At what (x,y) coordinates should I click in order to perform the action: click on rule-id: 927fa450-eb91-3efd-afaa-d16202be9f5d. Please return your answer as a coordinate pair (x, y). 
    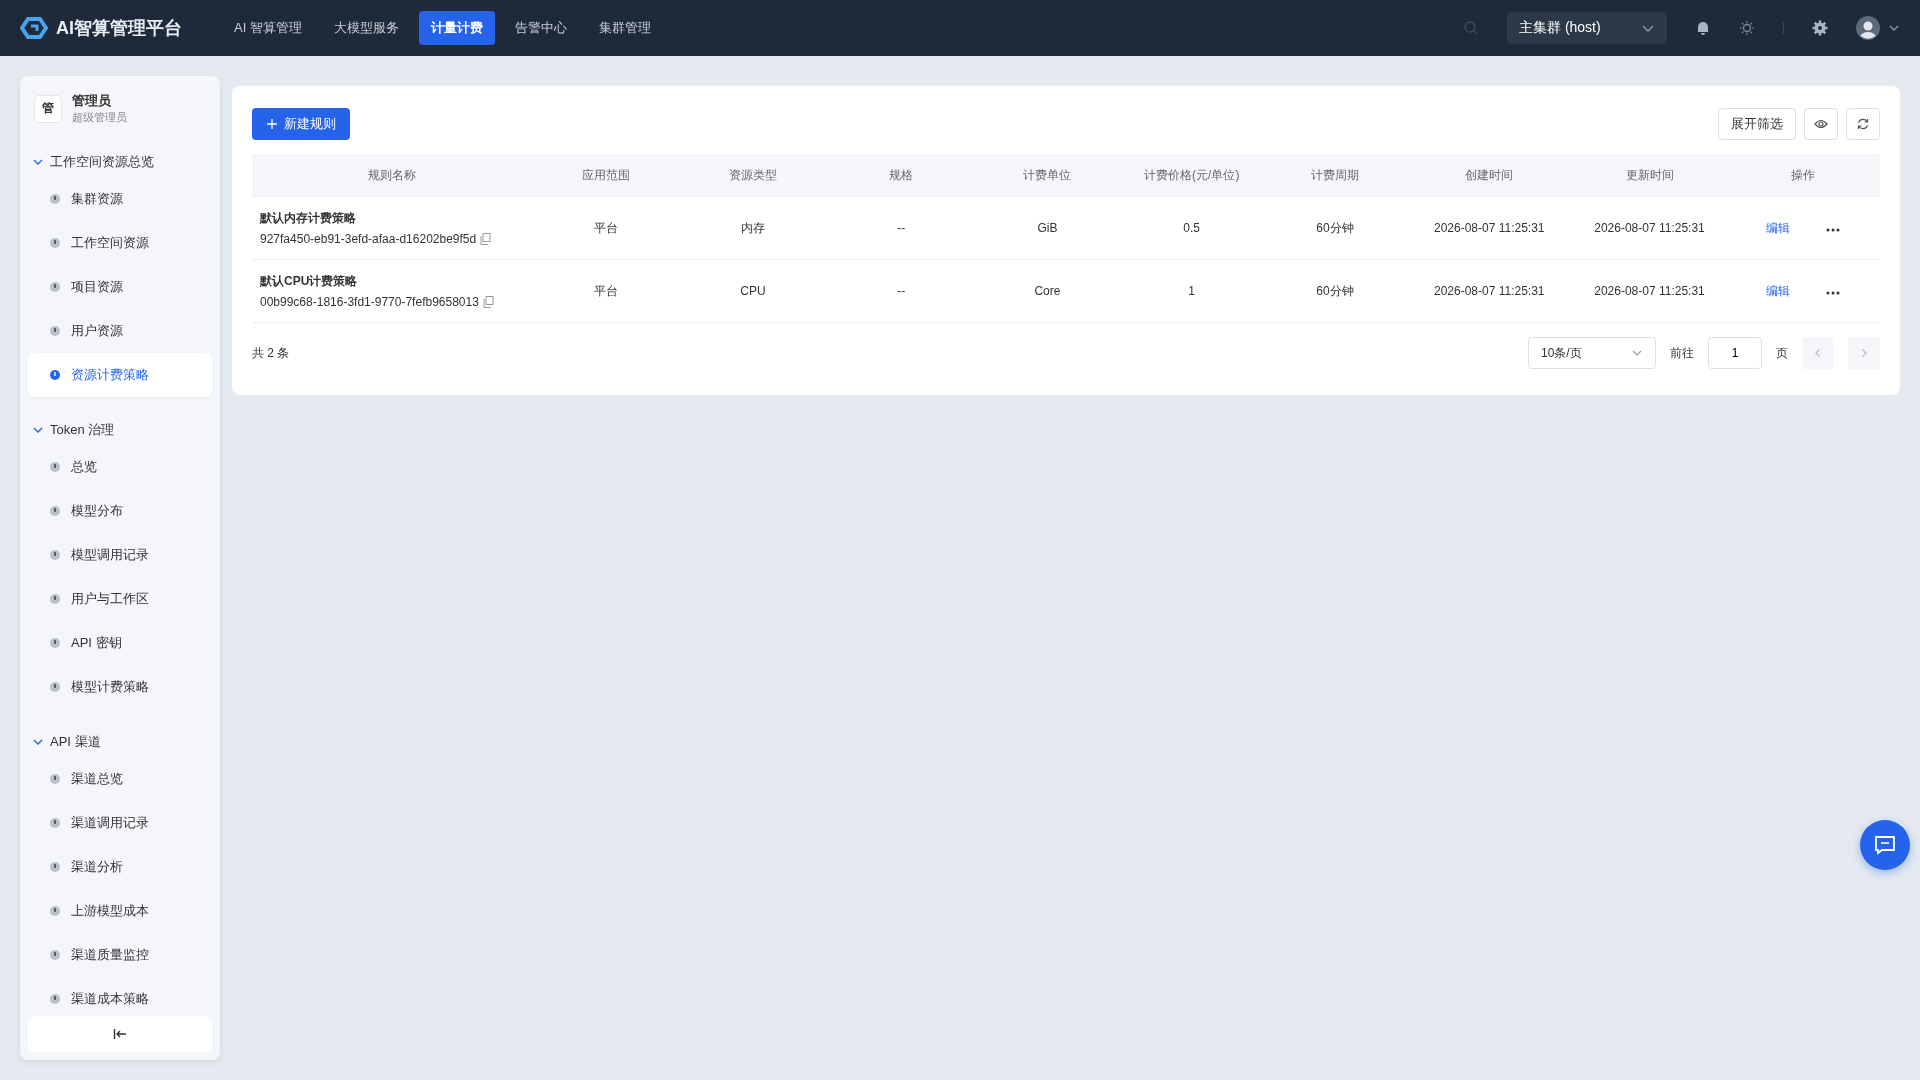
    Looking at the image, I should click on (368, 239).